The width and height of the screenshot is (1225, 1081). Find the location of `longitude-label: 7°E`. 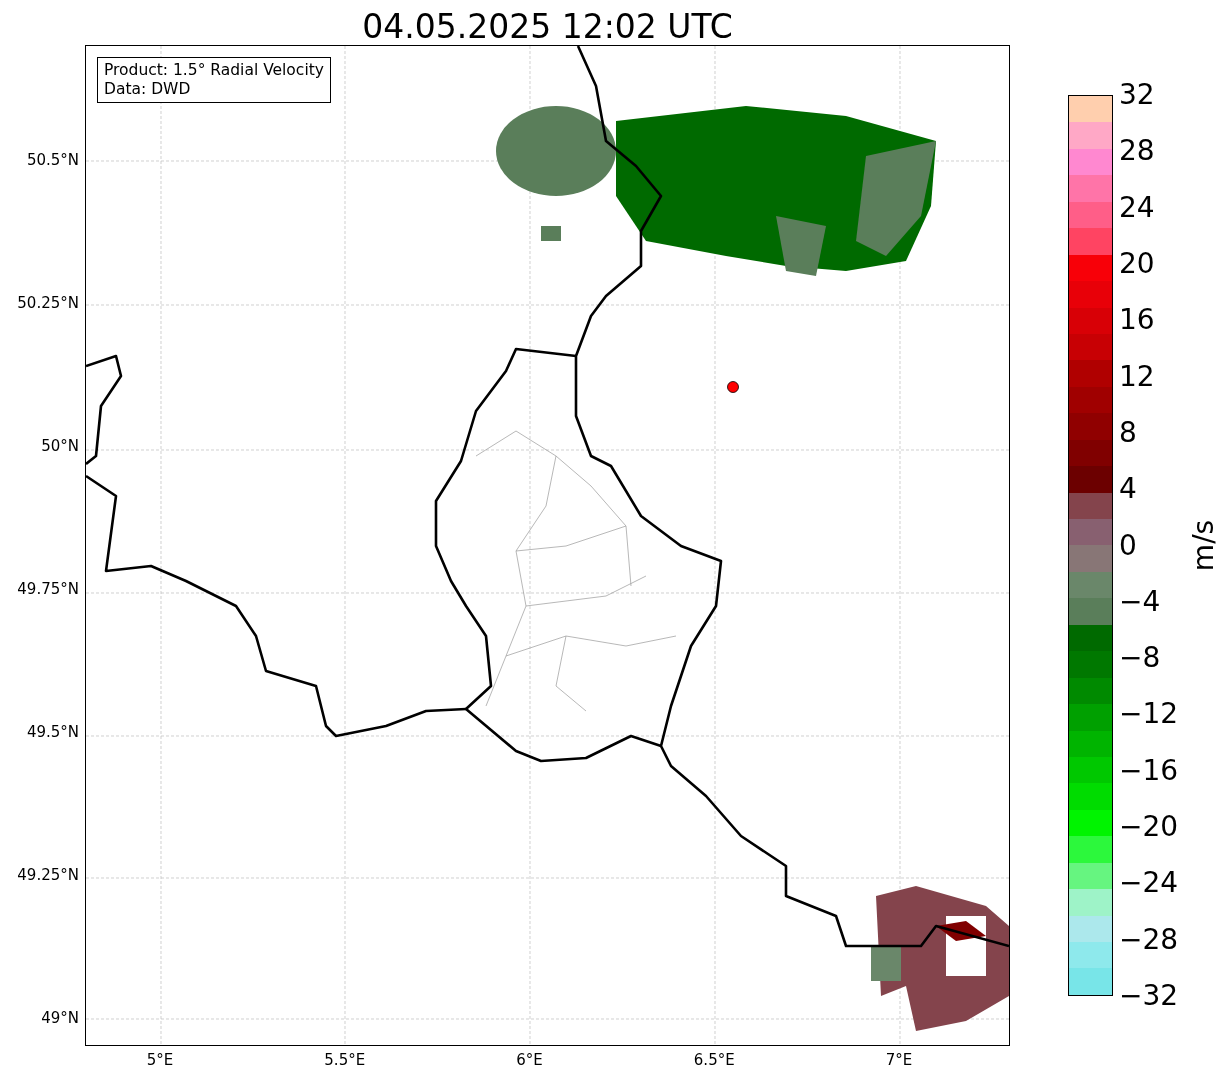

longitude-label: 7°E is located at coordinates (899, 1060).